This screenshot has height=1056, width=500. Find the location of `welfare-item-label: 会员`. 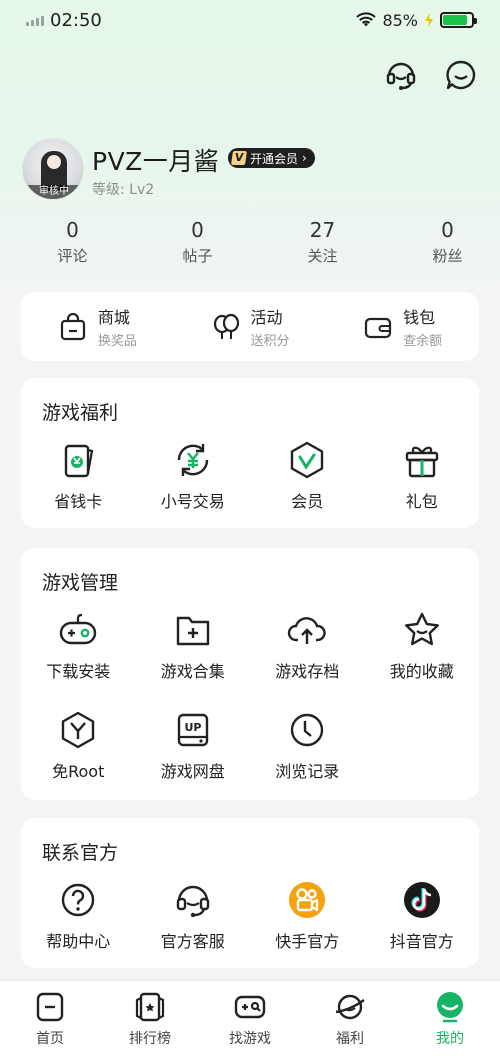

welfare-item-label: 会员 is located at coordinates (307, 501).